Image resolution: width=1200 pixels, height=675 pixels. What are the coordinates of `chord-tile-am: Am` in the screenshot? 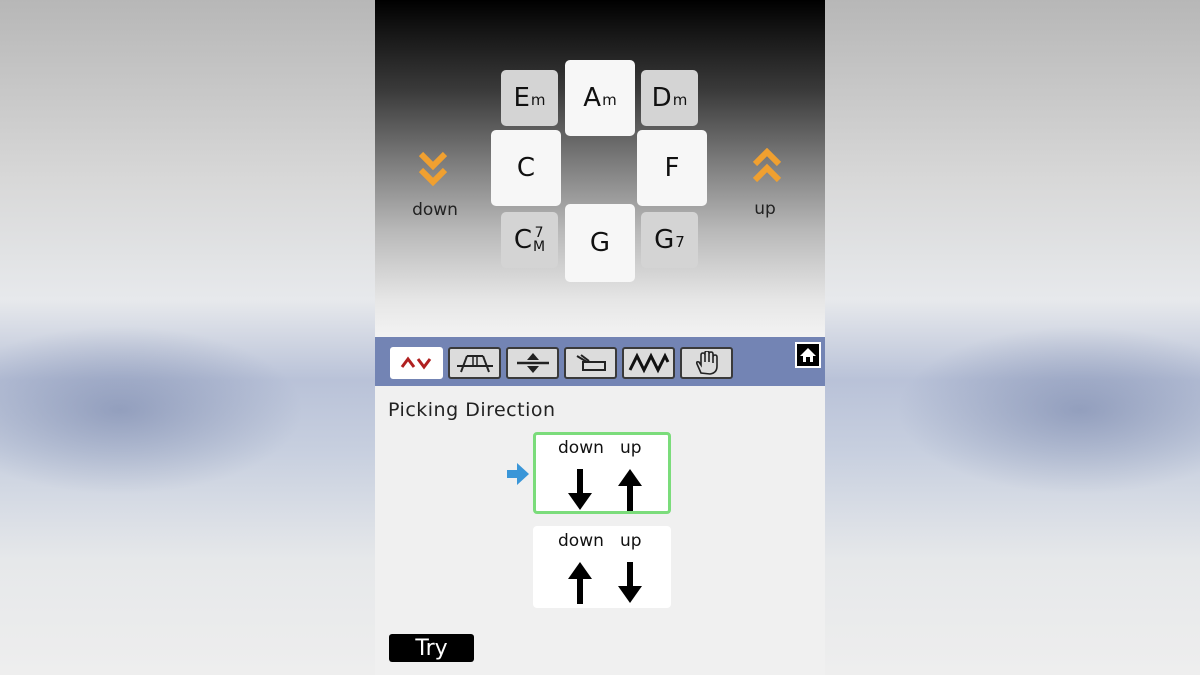 It's located at (600, 98).